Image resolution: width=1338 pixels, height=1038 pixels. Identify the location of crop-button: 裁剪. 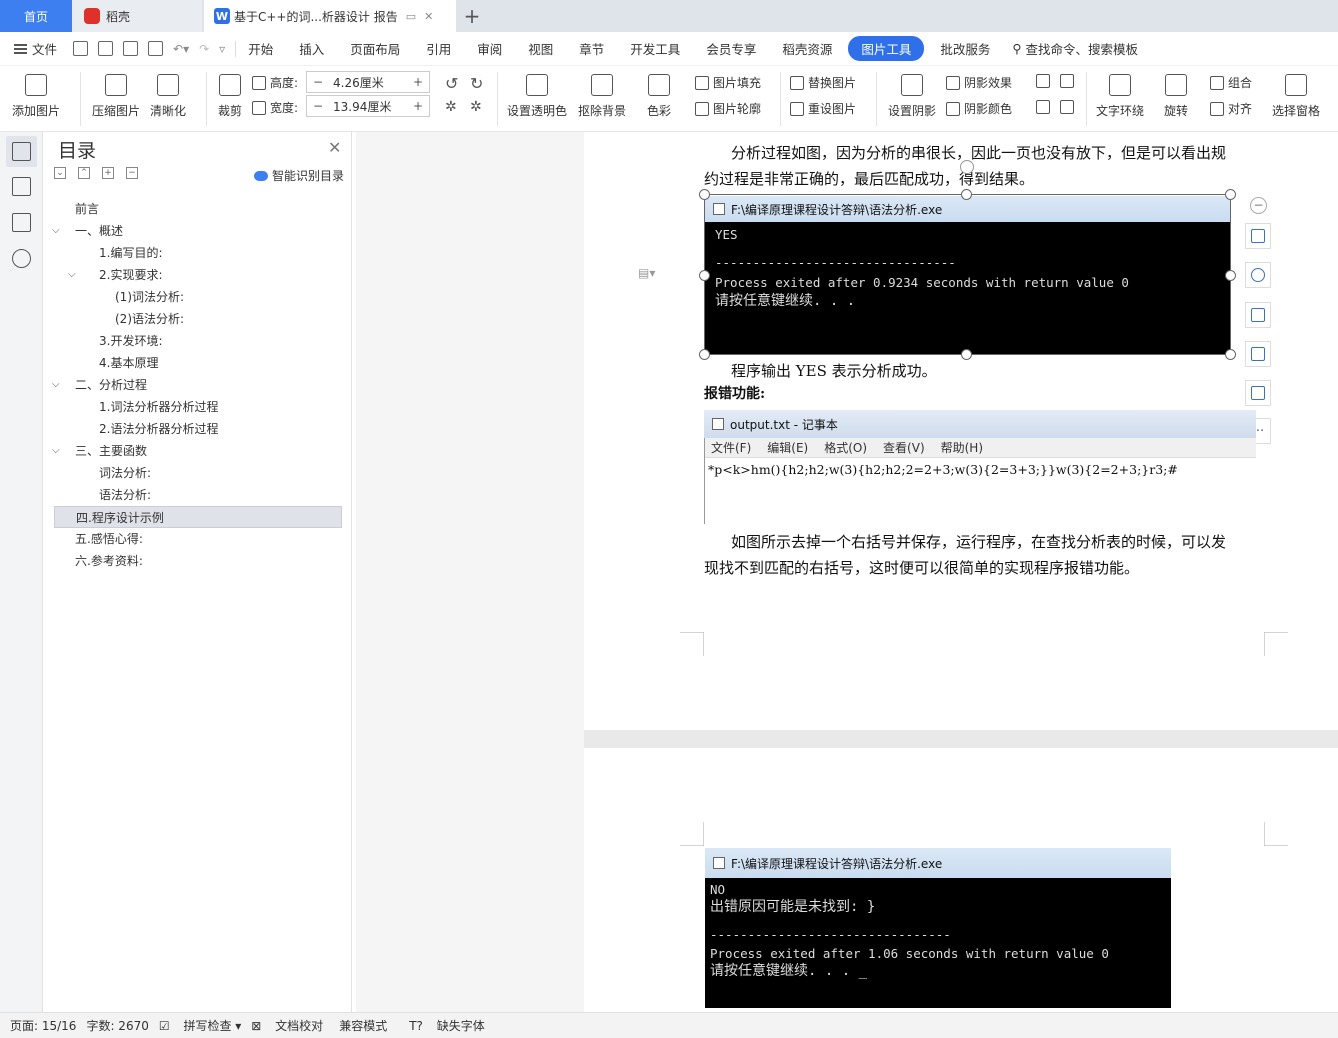
(230, 96).